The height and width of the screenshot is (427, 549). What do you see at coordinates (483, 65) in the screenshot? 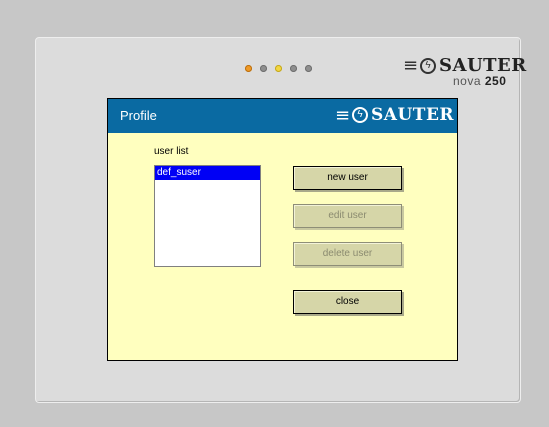
I see `brand-name: SAUTER` at bounding box center [483, 65].